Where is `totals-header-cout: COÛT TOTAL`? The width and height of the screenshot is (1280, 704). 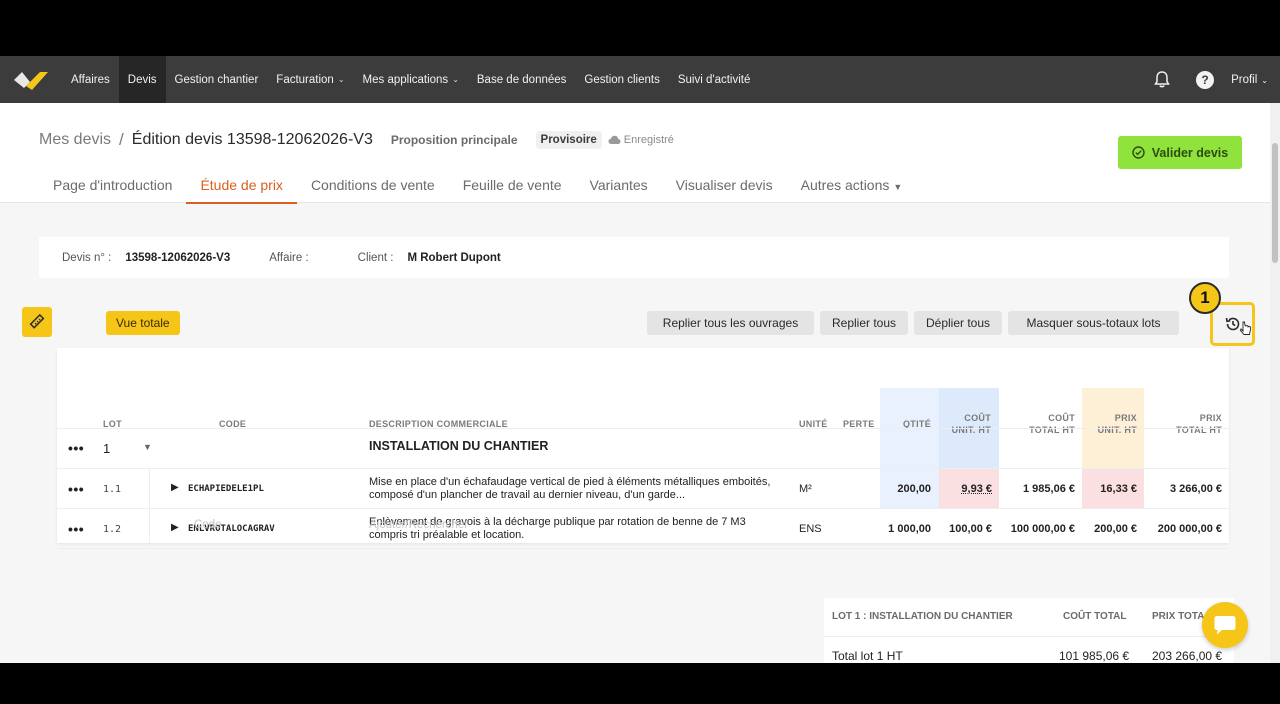
totals-header-cout: COÛT TOTAL is located at coordinates (1095, 616).